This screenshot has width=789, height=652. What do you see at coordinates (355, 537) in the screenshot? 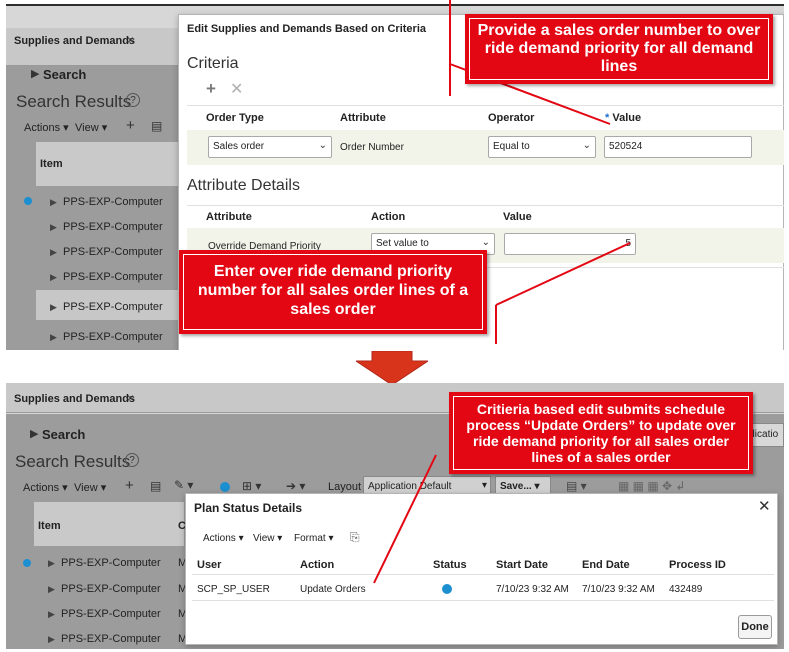
I see `detach-icon: ⎘` at bounding box center [355, 537].